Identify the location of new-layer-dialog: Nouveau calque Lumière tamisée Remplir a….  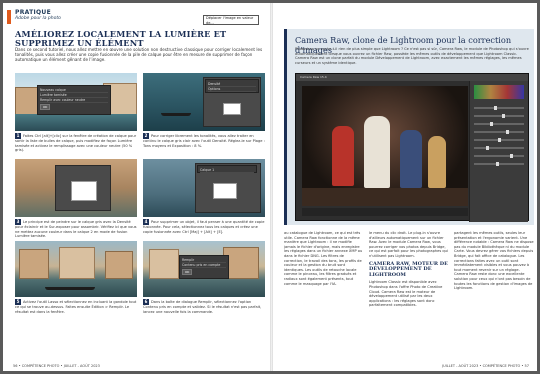
(74, 100).